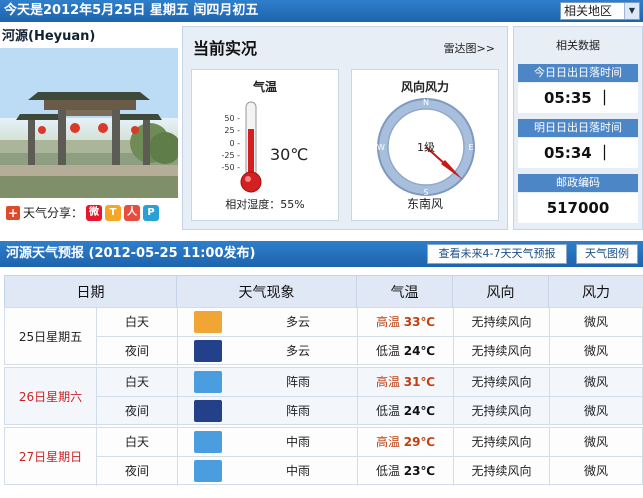  Describe the element at coordinates (266, 291) in the screenshot. I see `col-weather: 天气现象` at that location.